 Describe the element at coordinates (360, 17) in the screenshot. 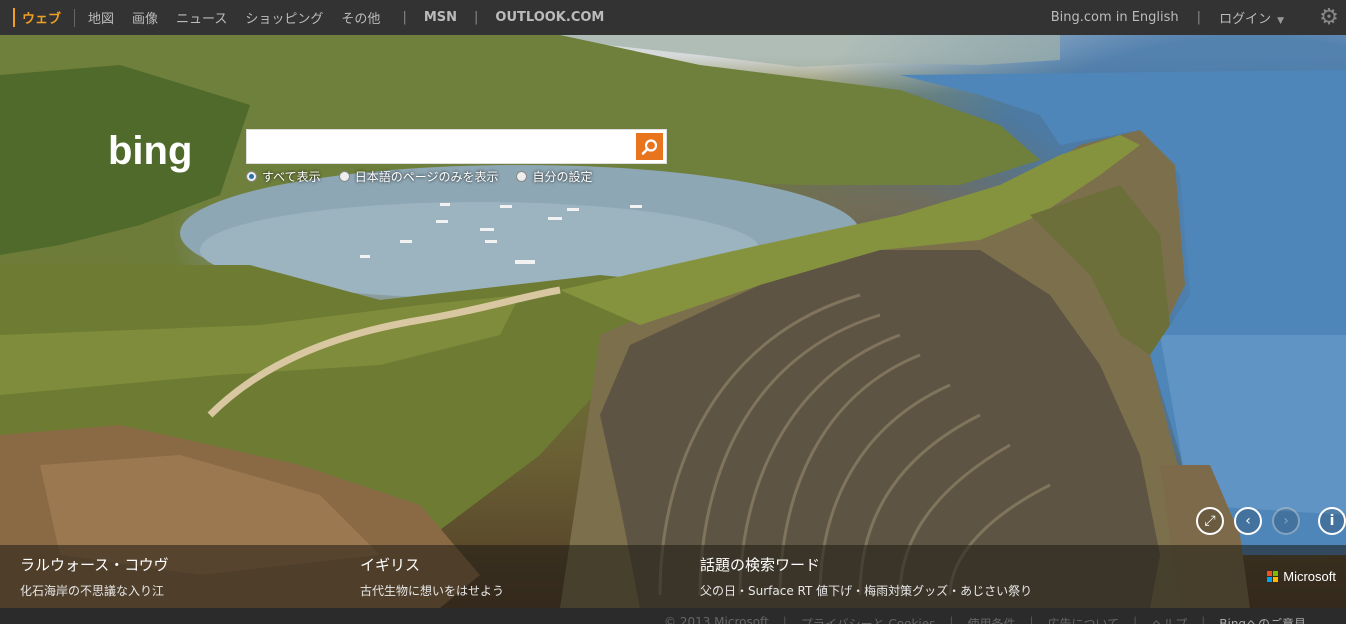

I see `nav-more: その他` at that location.